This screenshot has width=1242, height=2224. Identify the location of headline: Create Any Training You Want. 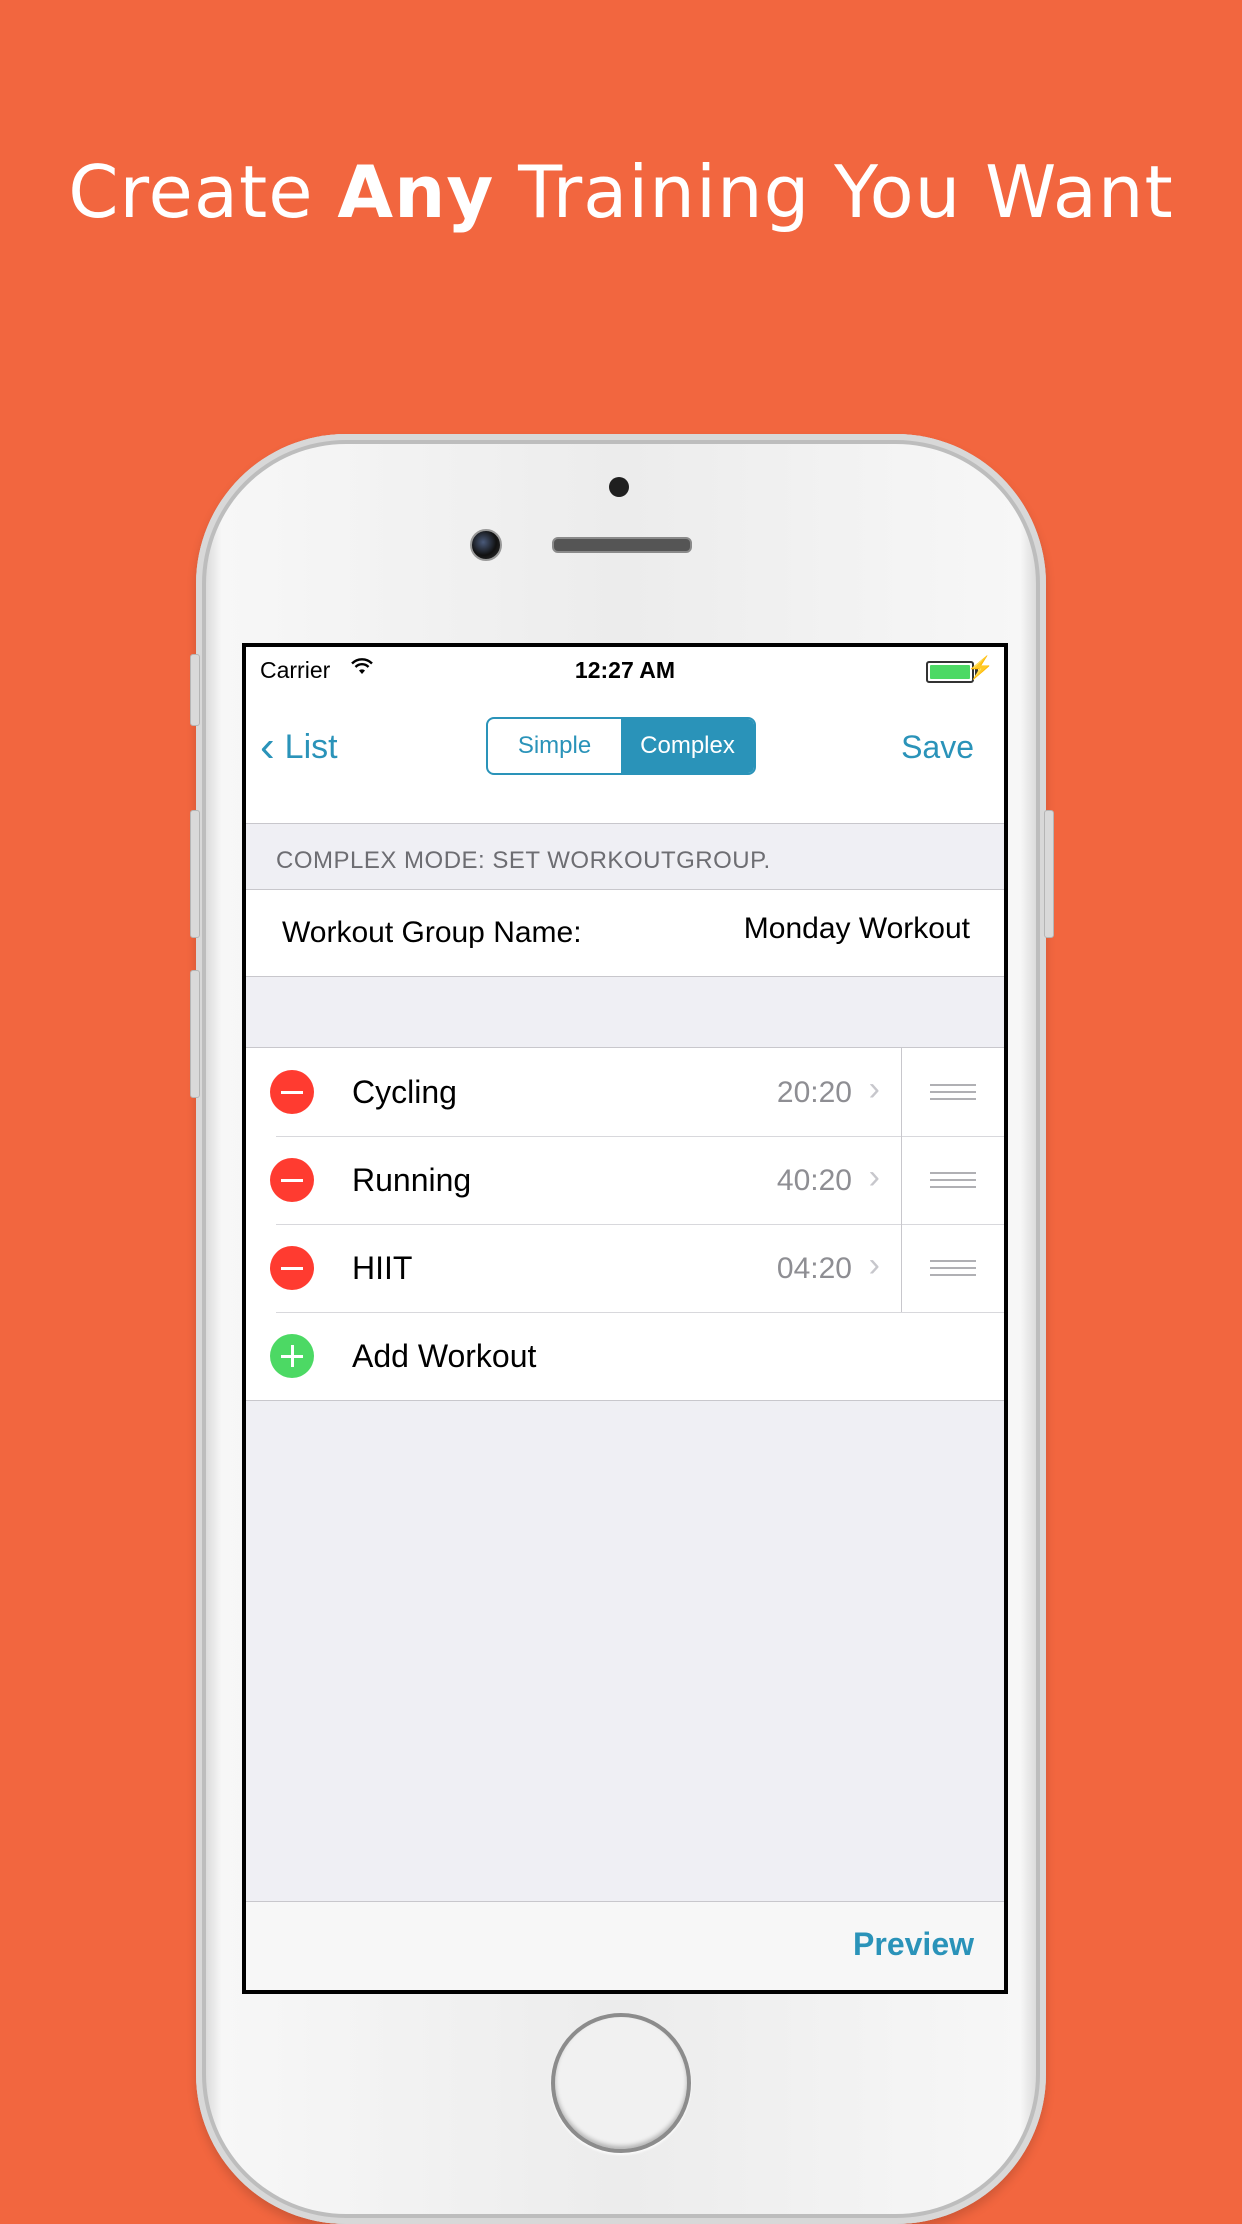
(621, 192).